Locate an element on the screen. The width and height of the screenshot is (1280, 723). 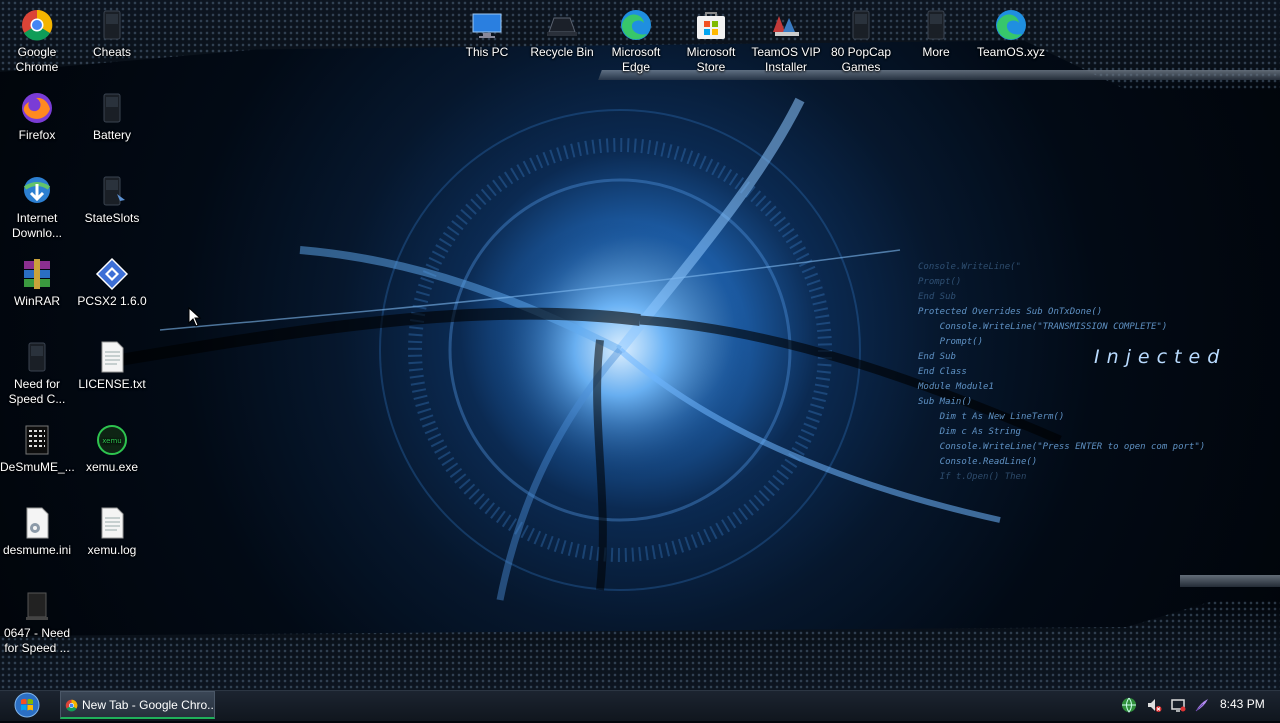
volume-muted-icon is located at coordinates (1154, 705).